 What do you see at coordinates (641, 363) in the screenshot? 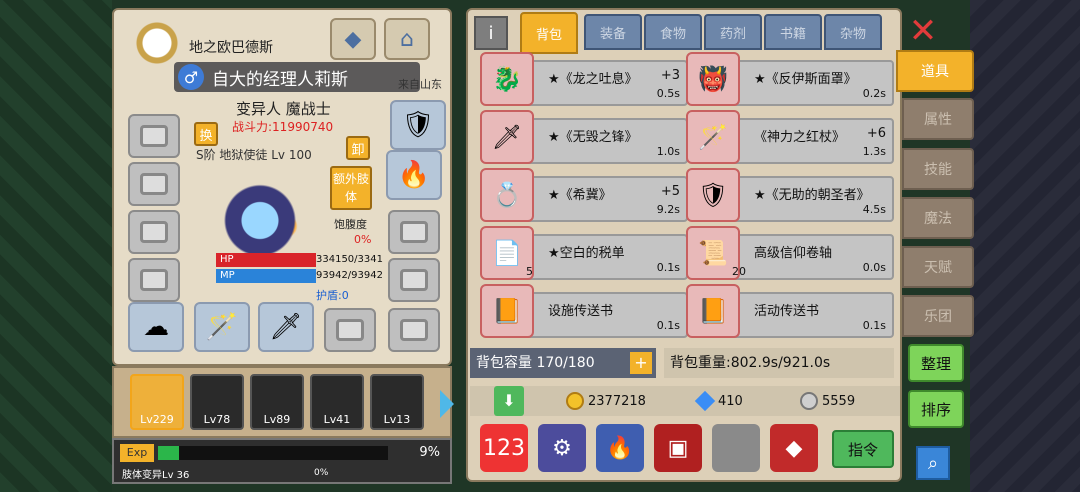
I see `add-capacity-button: +` at bounding box center [641, 363].